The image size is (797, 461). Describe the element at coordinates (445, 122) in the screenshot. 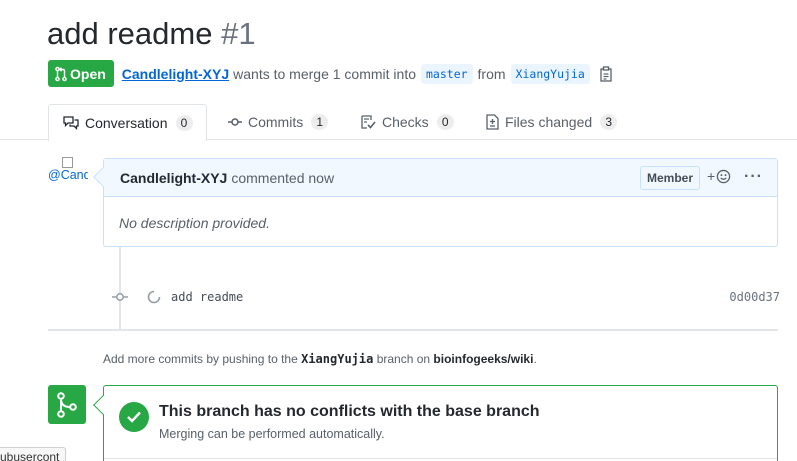

I see `tab-checks-count: 0` at that location.